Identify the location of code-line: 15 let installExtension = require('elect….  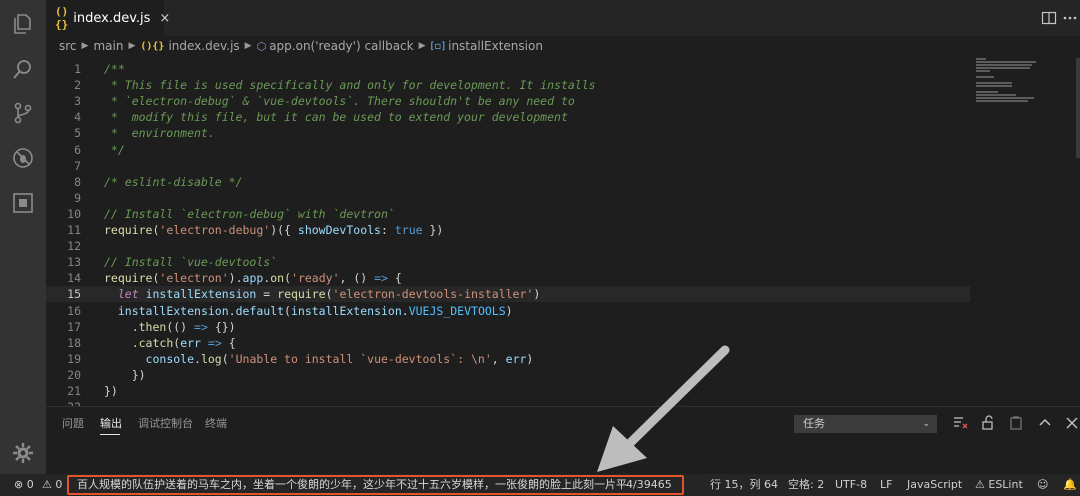
(508, 294).